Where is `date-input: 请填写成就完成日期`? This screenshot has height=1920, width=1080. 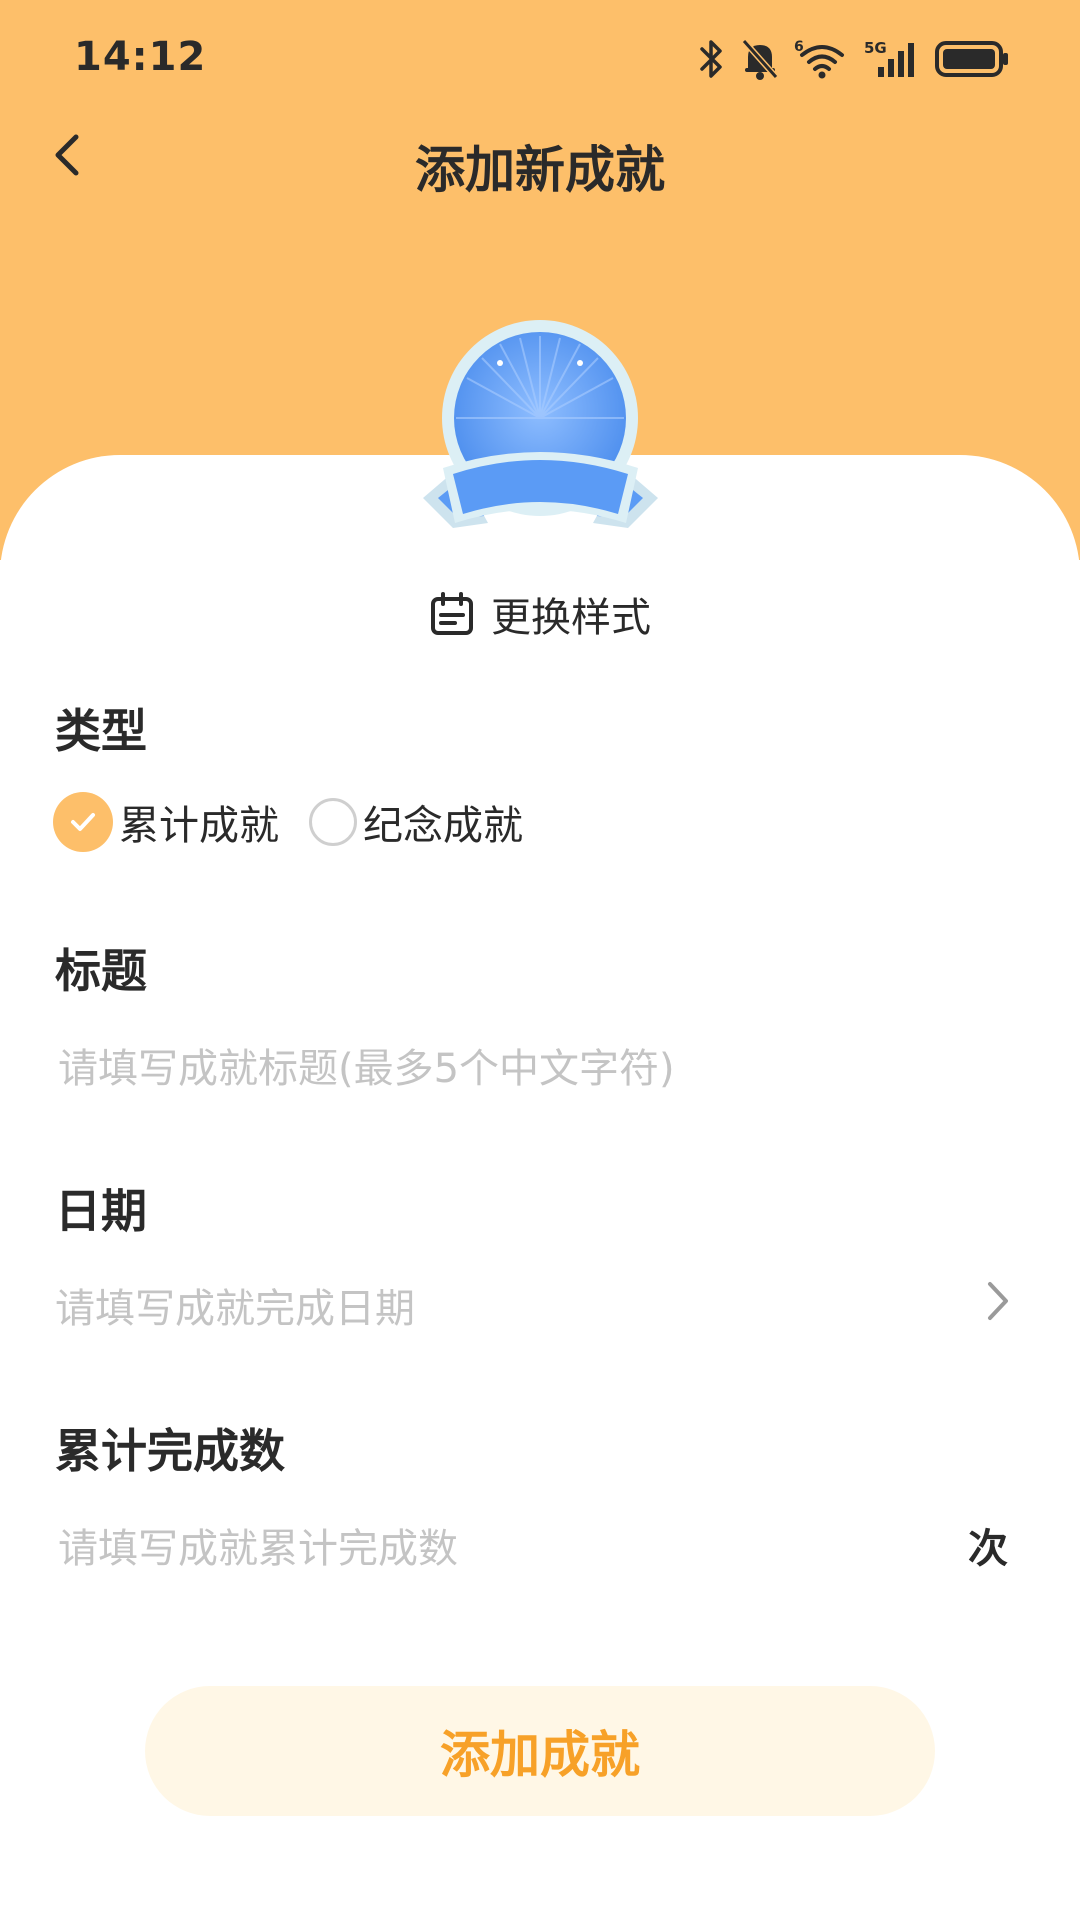
date-input: 请填写成就完成日期 is located at coordinates (235, 1305).